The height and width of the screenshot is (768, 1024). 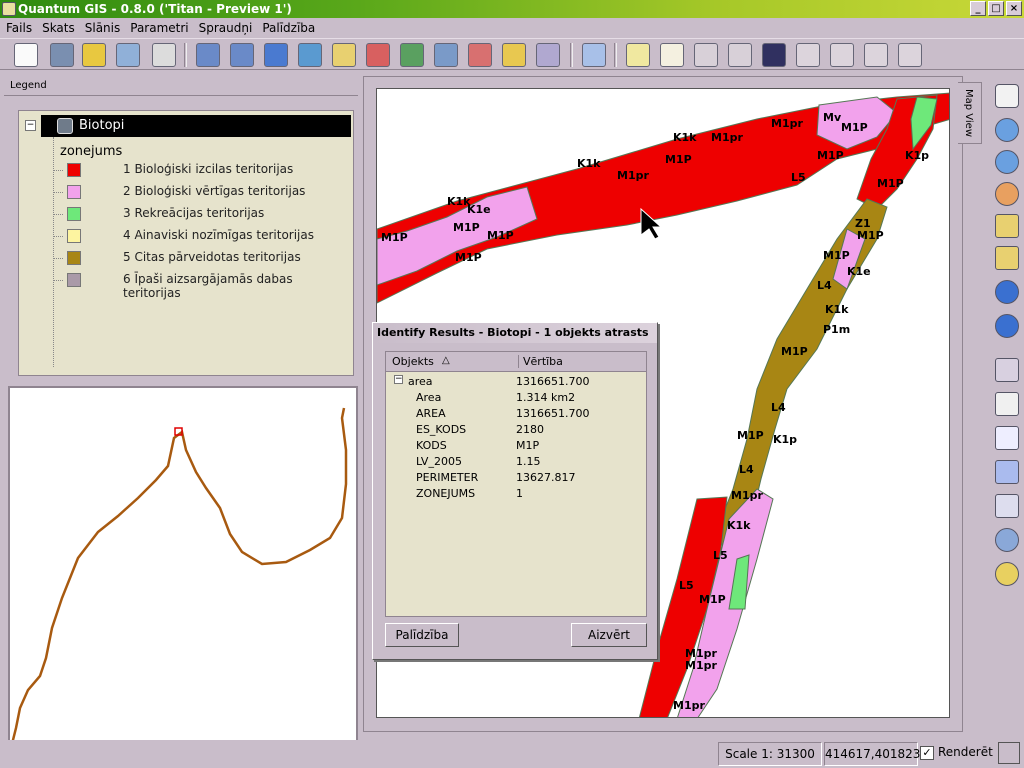 What do you see at coordinates (242, 55) in the screenshot?
I see `add-raster-icon` at bounding box center [242, 55].